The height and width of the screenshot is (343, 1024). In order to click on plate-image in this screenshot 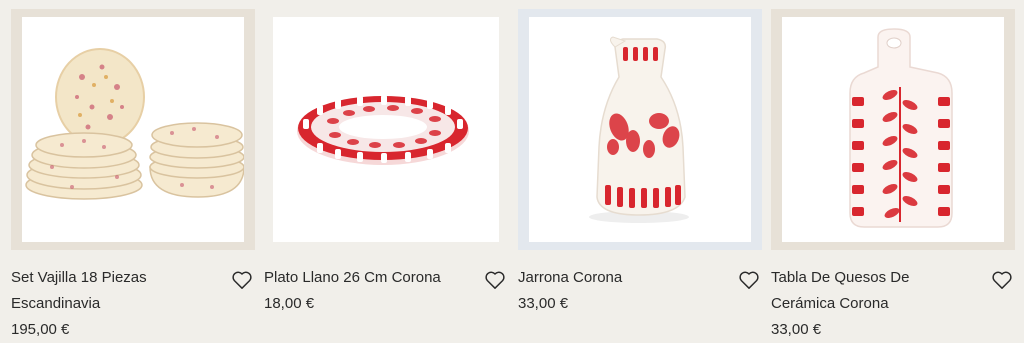, I will do `click(384, 129)`.